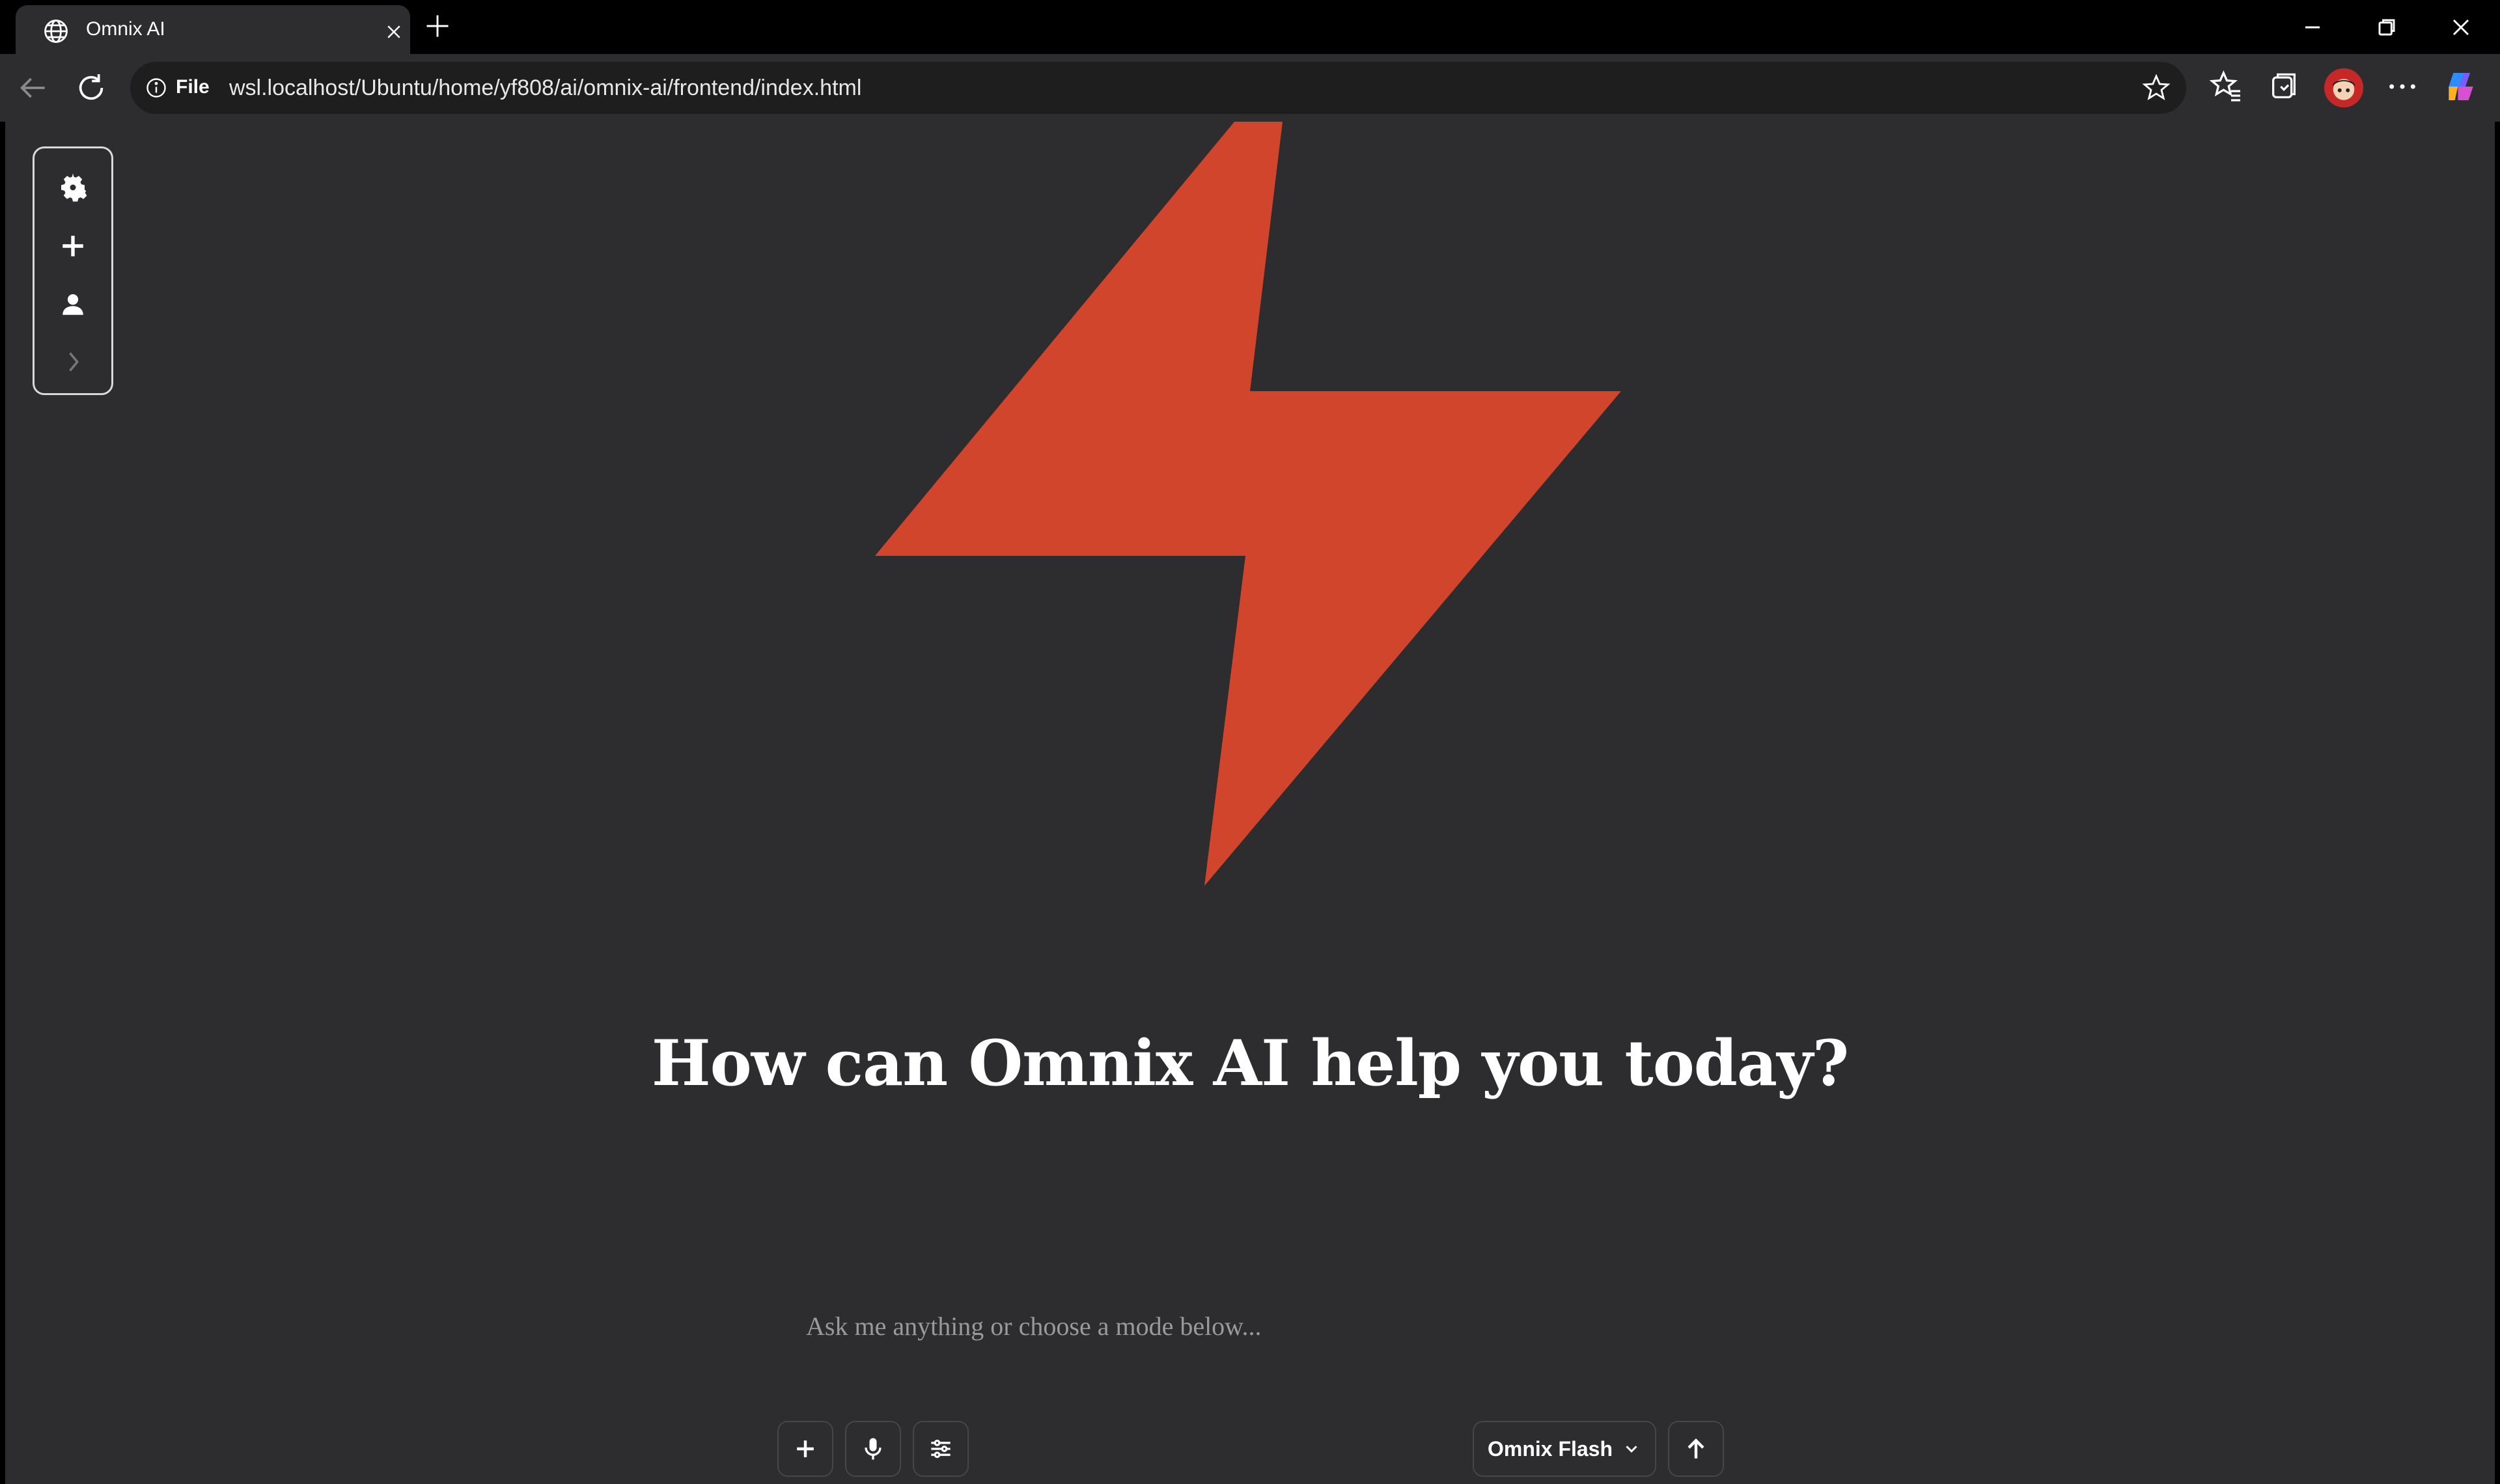  What do you see at coordinates (213, 29) in the screenshot?
I see `browser-tab: Omnix AI` at bounding box center [213, 29].